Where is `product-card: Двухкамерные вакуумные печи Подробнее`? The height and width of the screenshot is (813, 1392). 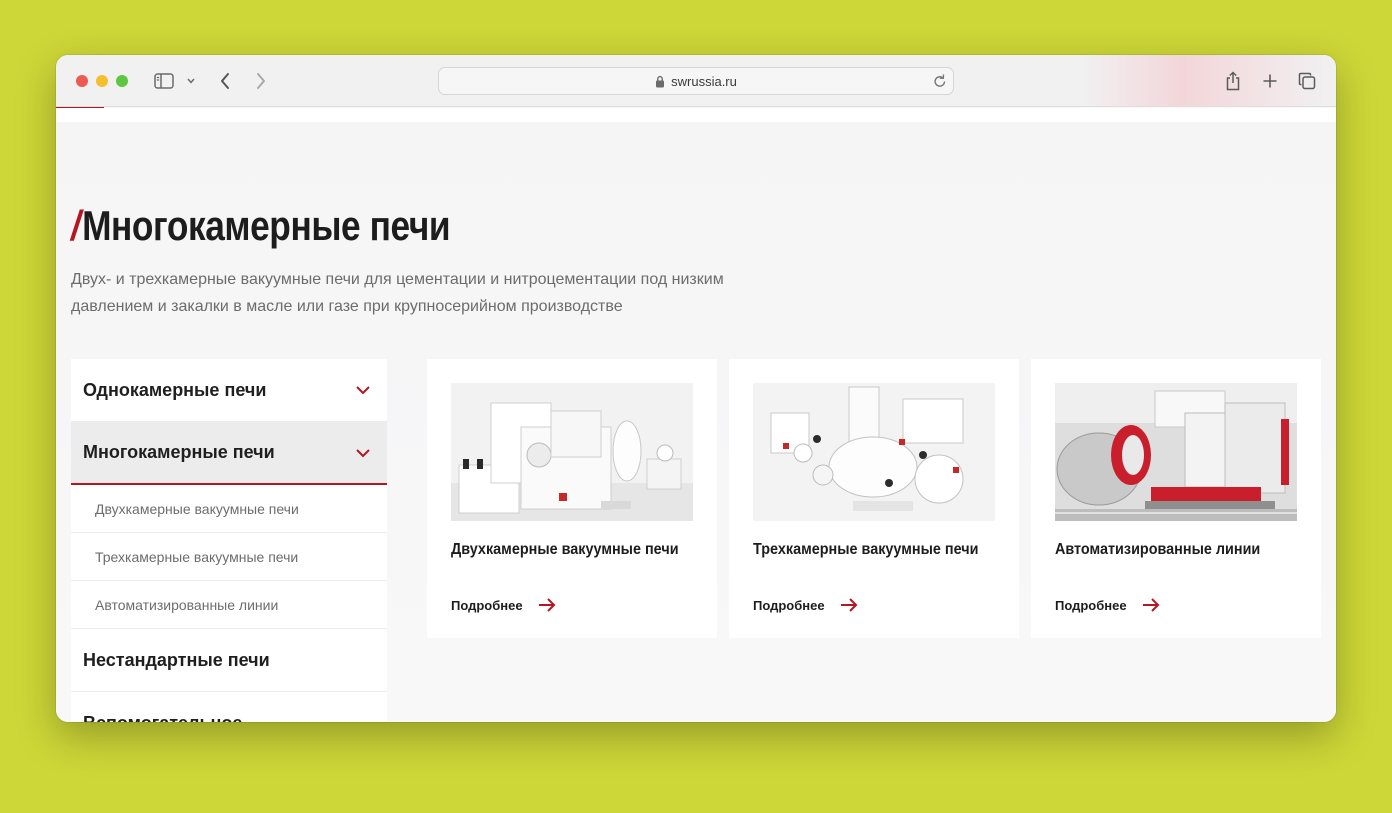 product-card: Двухкамерные вакуумные печи Подробнее is located at coordinates (572, 498).